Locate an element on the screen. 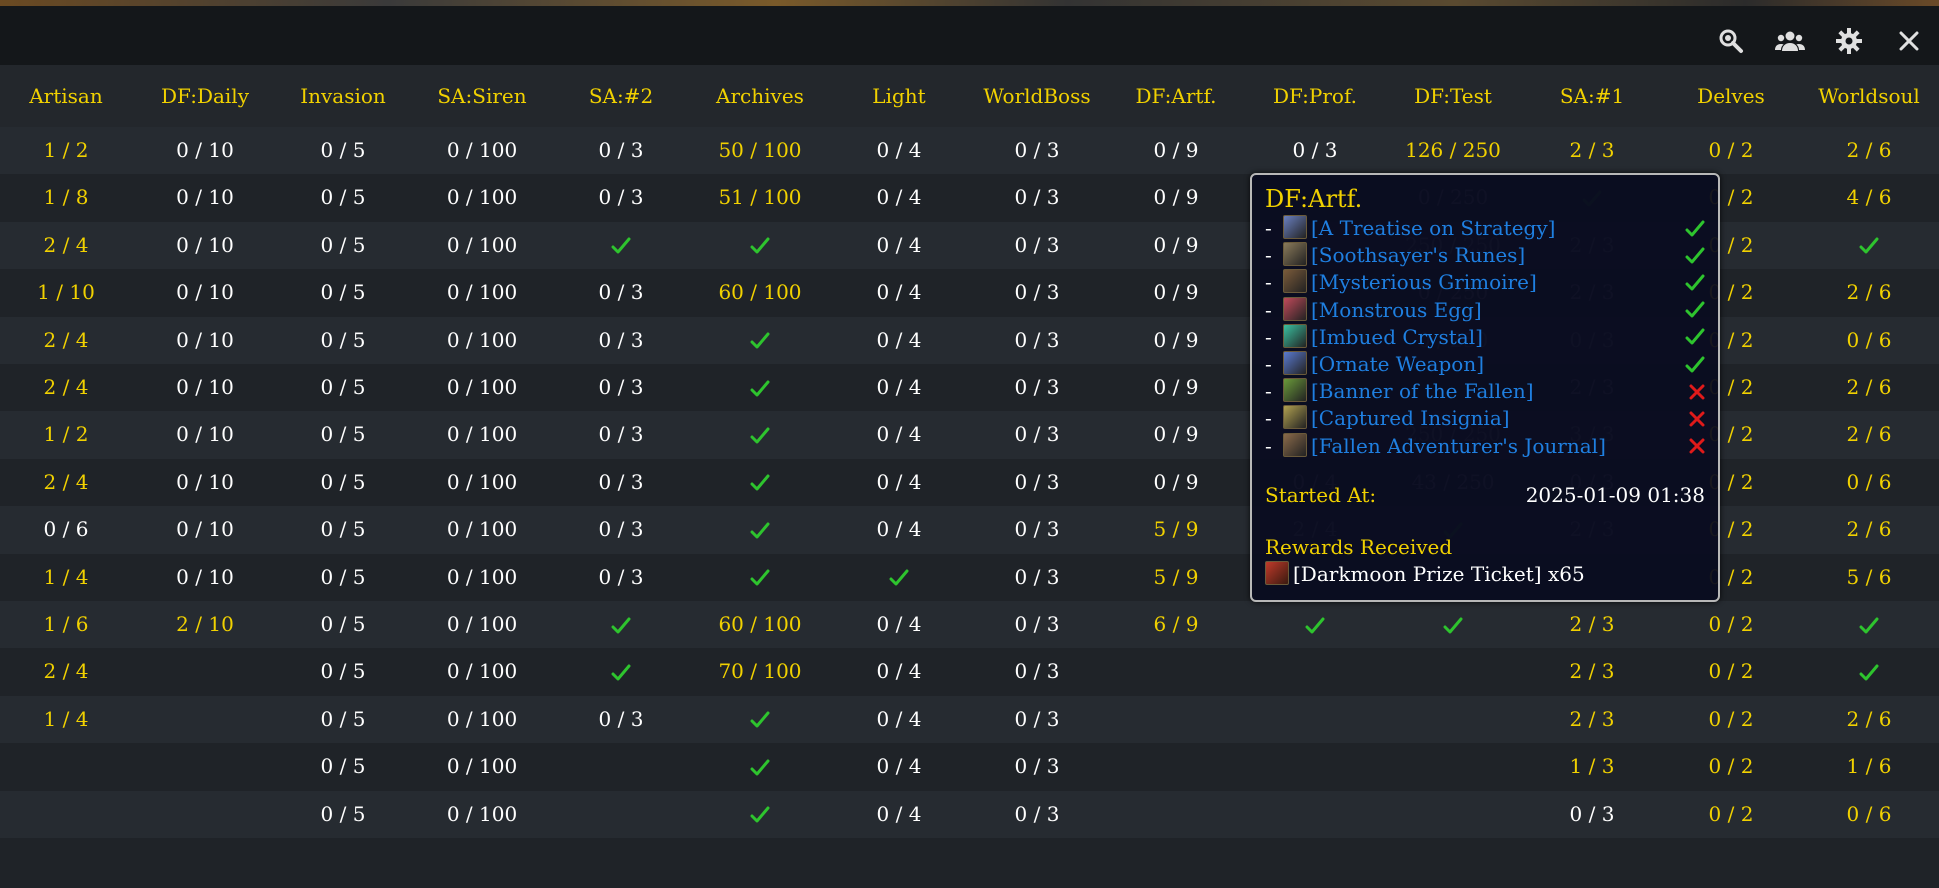 The image size is (1939, 888). table-cell: 126 / 250 is located at coordinates (1453, 150).